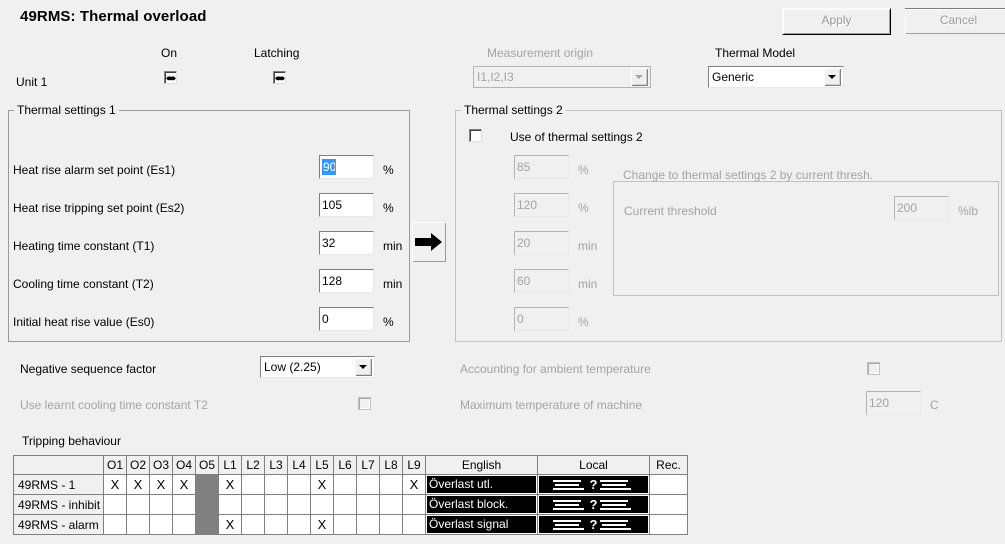  What do you see at coordinates (346, 205) in the screenshot?
I see `heat-rise-tripping-input: 105` at bounding box center [346, 205].